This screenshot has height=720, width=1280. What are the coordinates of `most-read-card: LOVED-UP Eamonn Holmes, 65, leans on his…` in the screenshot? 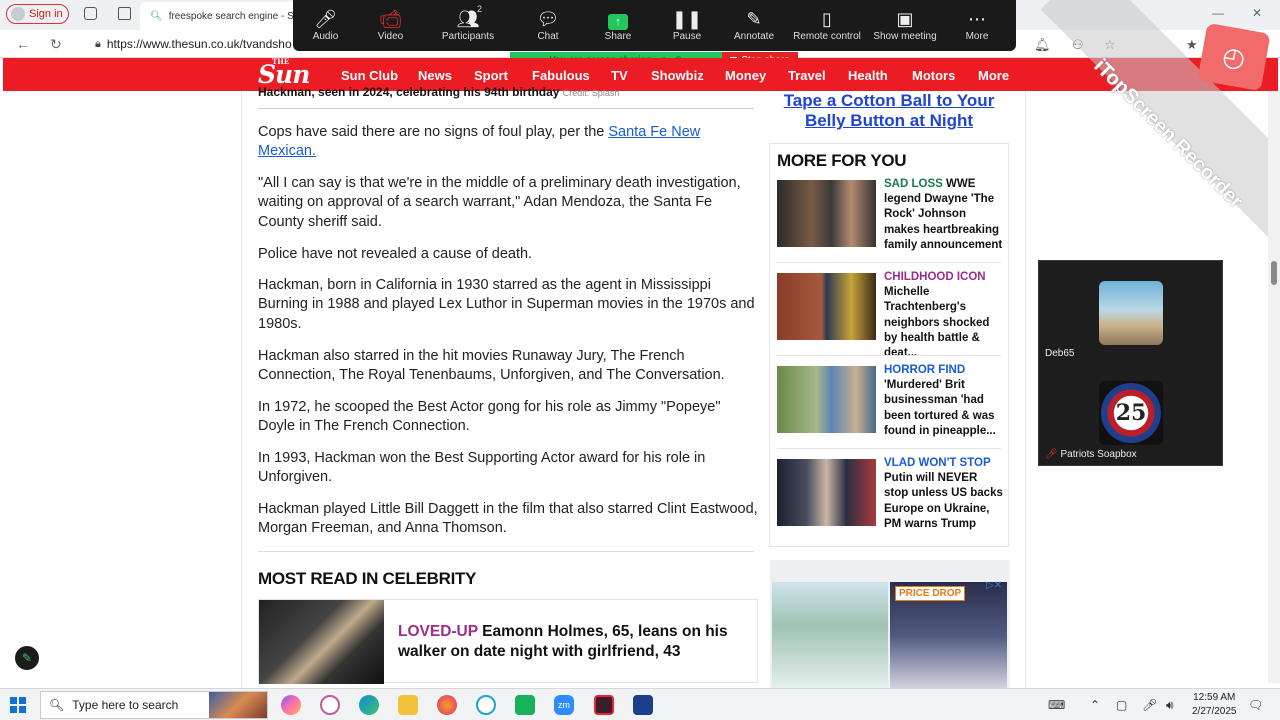 It's located at (508, 641).